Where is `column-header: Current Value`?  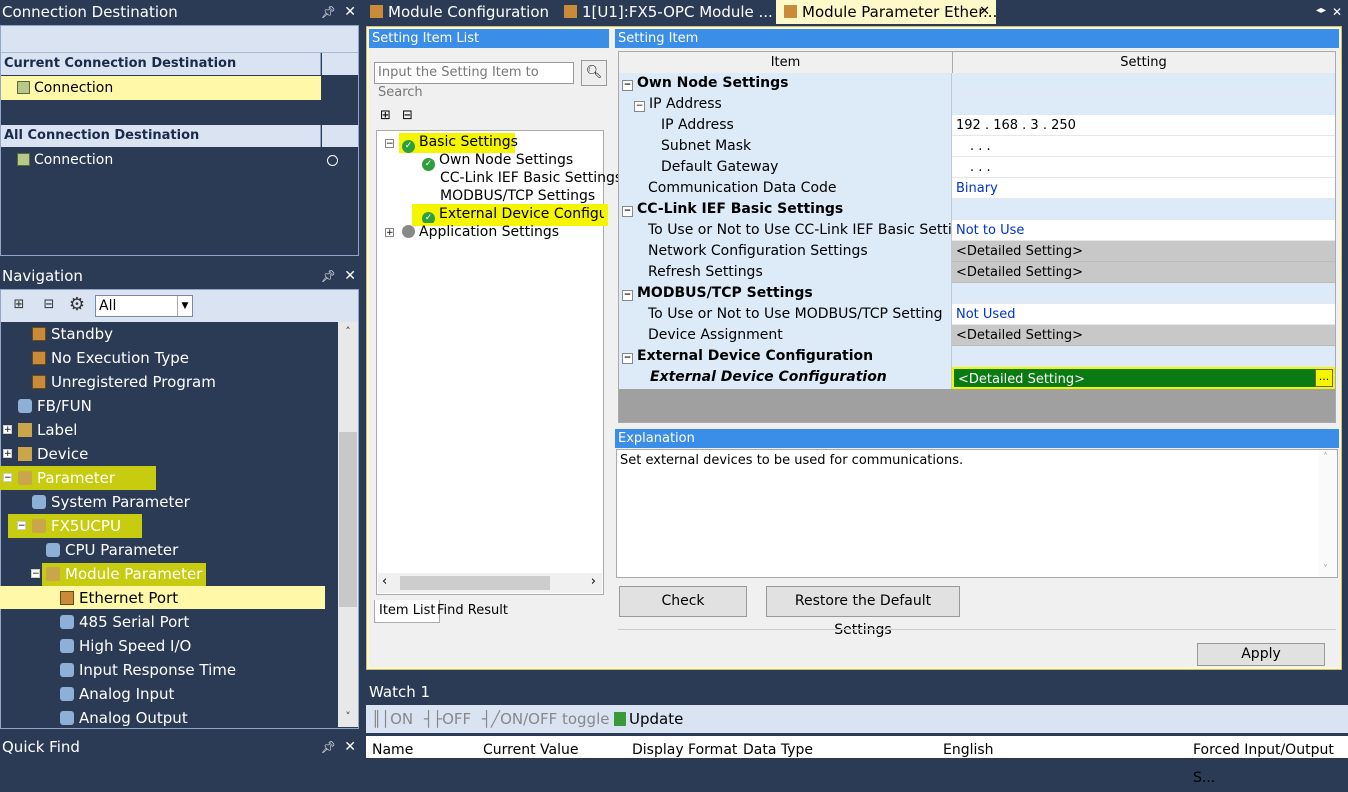
column-header: Current Value is located at coordinates (530, 750).